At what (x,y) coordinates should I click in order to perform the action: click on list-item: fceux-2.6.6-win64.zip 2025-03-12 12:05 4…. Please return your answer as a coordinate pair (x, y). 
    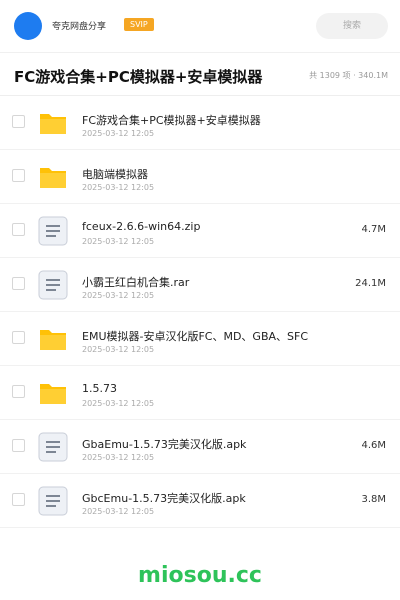
    Looking at the image, I should click on (200, 231).